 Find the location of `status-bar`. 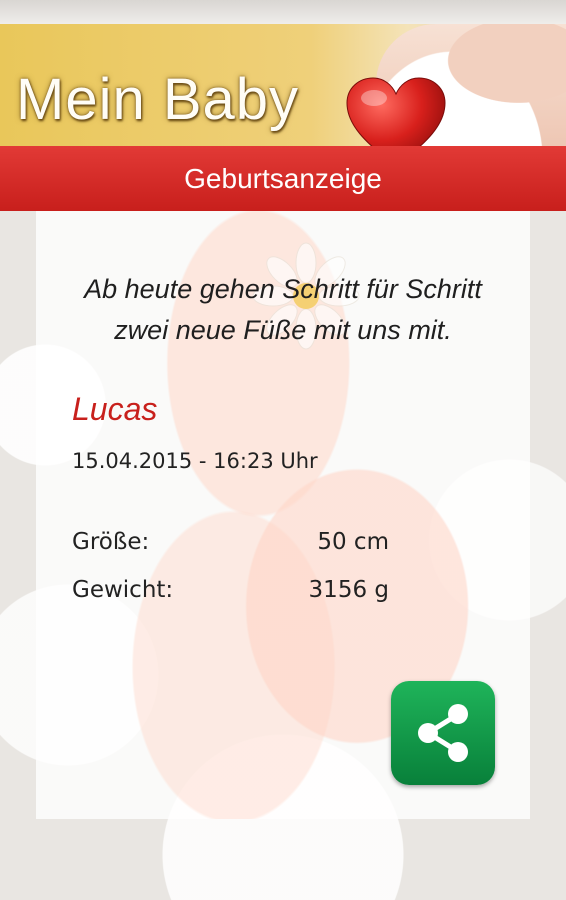

status-bar is located at coordinates (283, 12).